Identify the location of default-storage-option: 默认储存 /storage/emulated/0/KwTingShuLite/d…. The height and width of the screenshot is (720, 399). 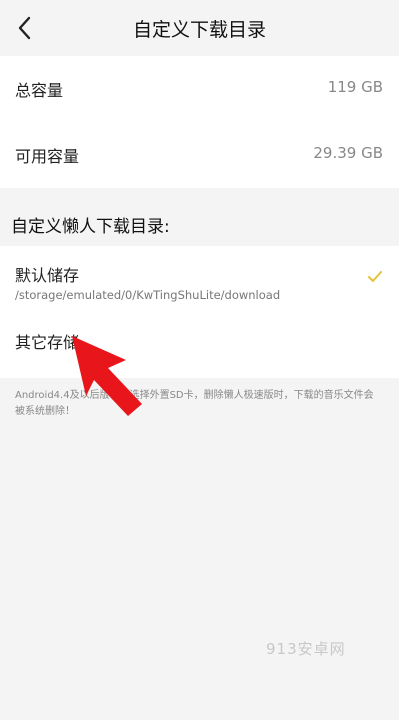
(199, 279).